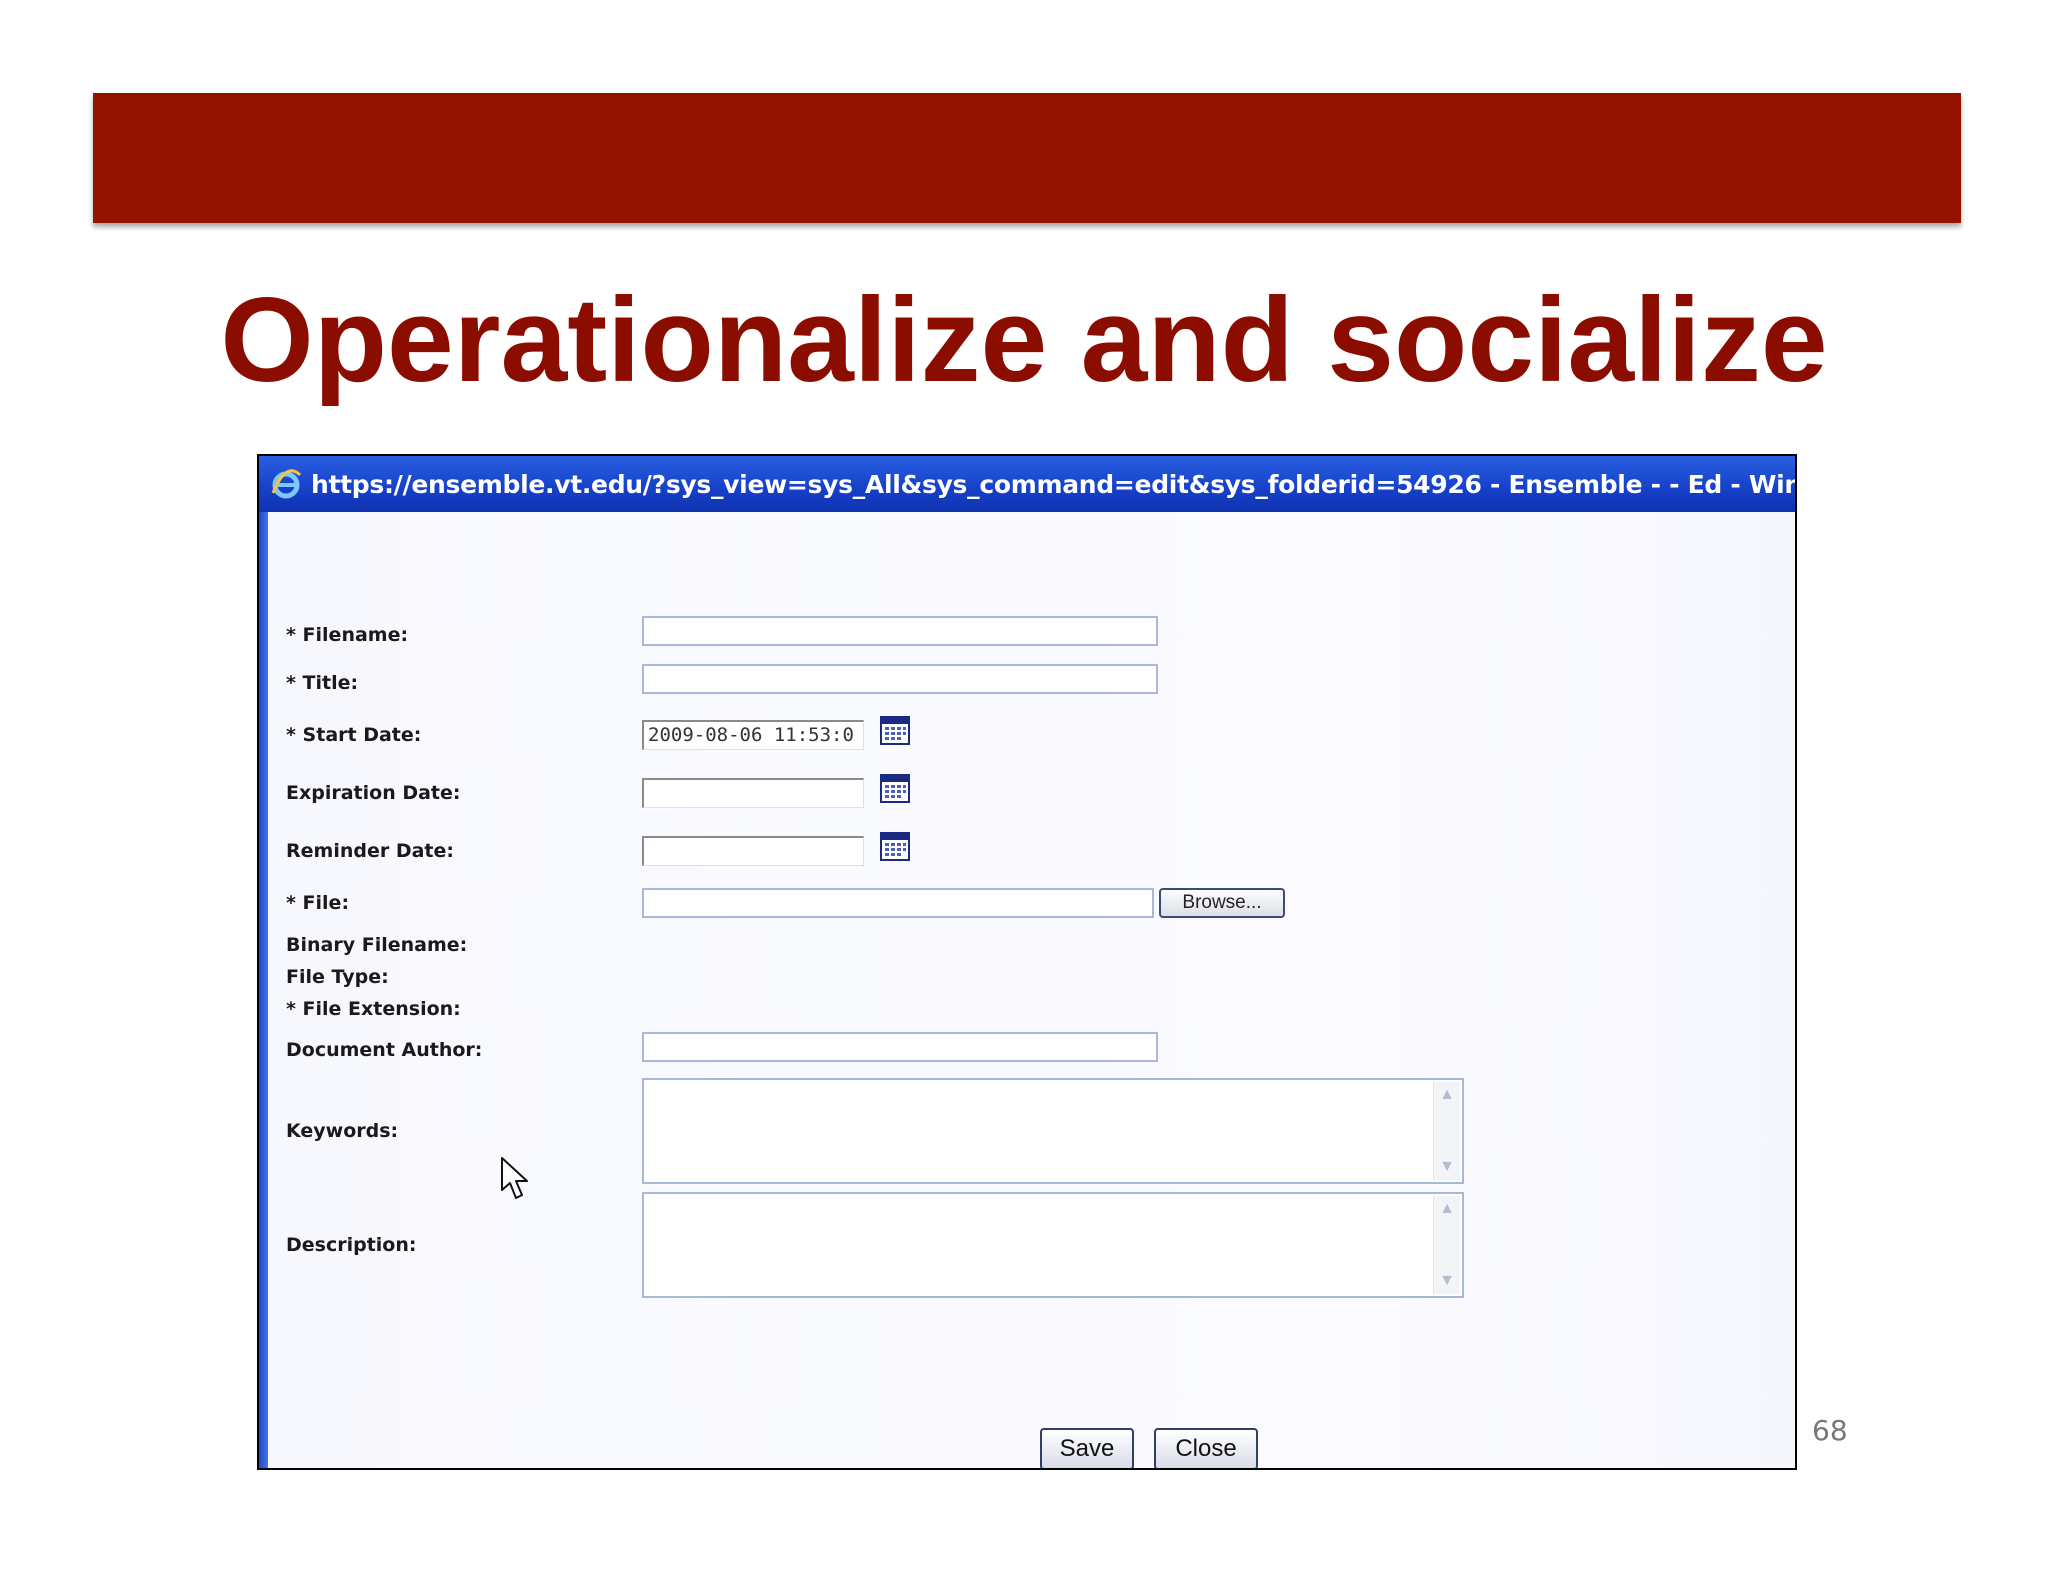  What do you see at coordinates (1024, 340) in the screenshot?
I see `slide-title: Operationalize and socialize` at bounding box center [1024, 340].